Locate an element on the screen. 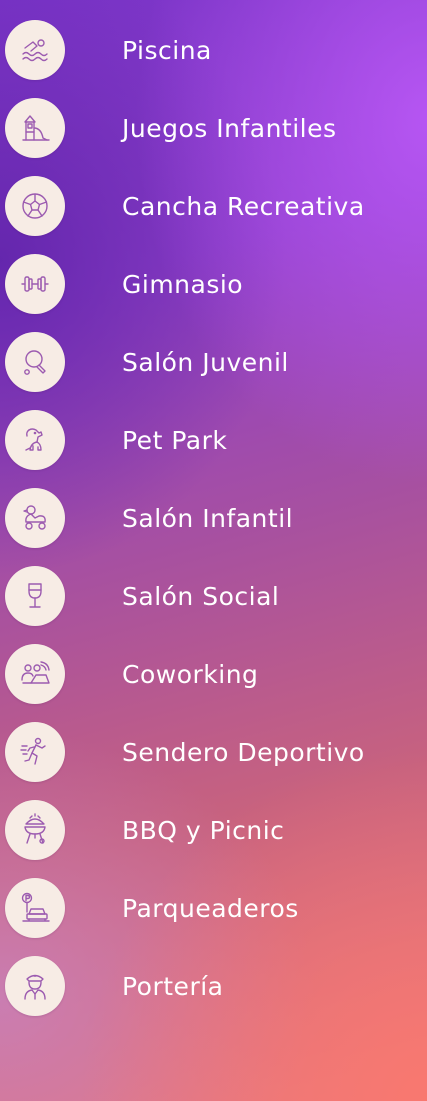 Image resolution: width=427 pixels, height=1101 pixels. swimmer-icon is located at coordinates (35, 50).